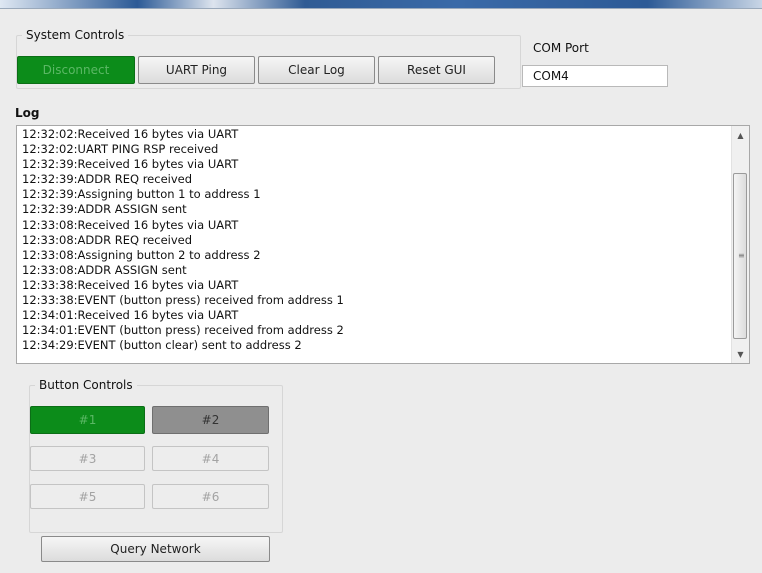 This screenshot has width=762, height=573. Describe the element at coordinates (130, 315) in the screenshot. I see `log-line: 12:34:01:Received 16 bytes via UART` at that location.